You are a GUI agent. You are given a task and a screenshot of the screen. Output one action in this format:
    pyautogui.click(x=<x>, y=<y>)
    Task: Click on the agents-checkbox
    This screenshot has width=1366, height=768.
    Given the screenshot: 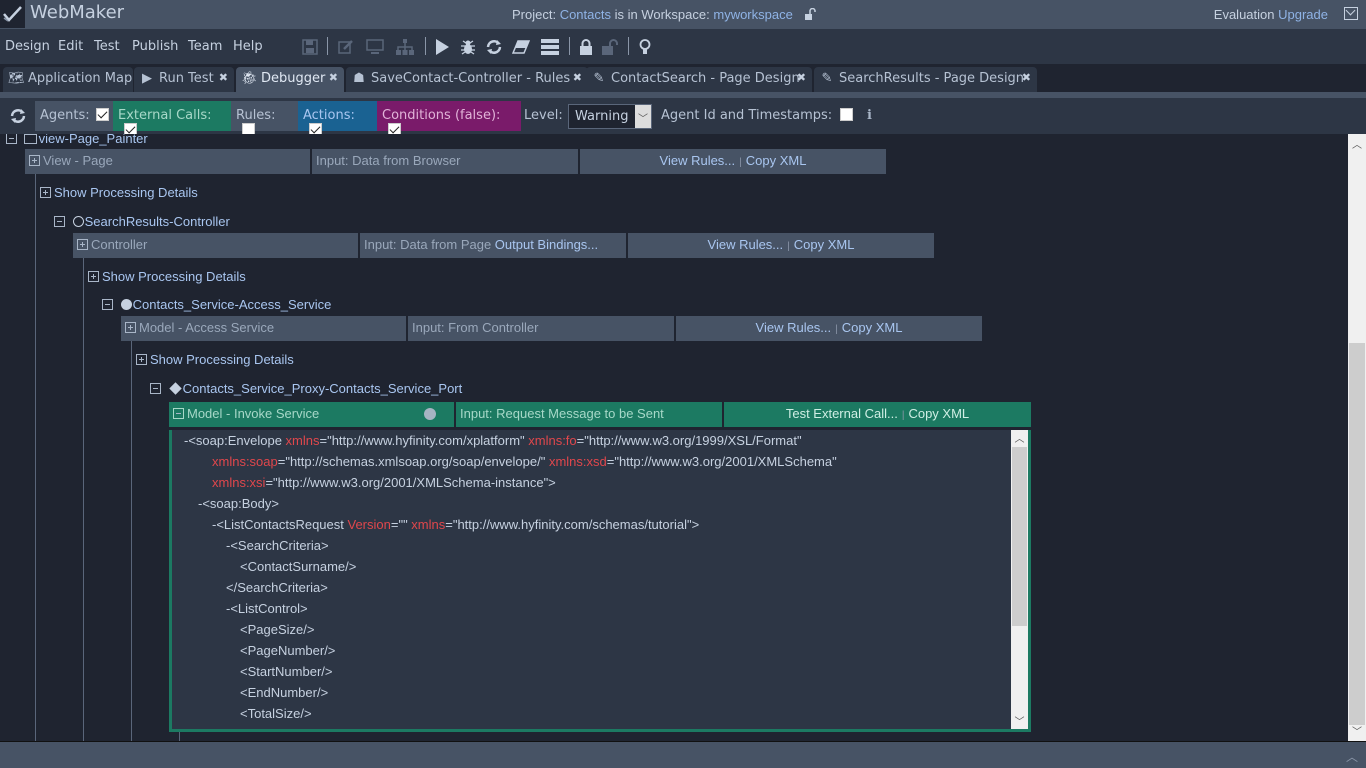 What is the action you would take?
    pyautogui.click(x=102, y=114)
    